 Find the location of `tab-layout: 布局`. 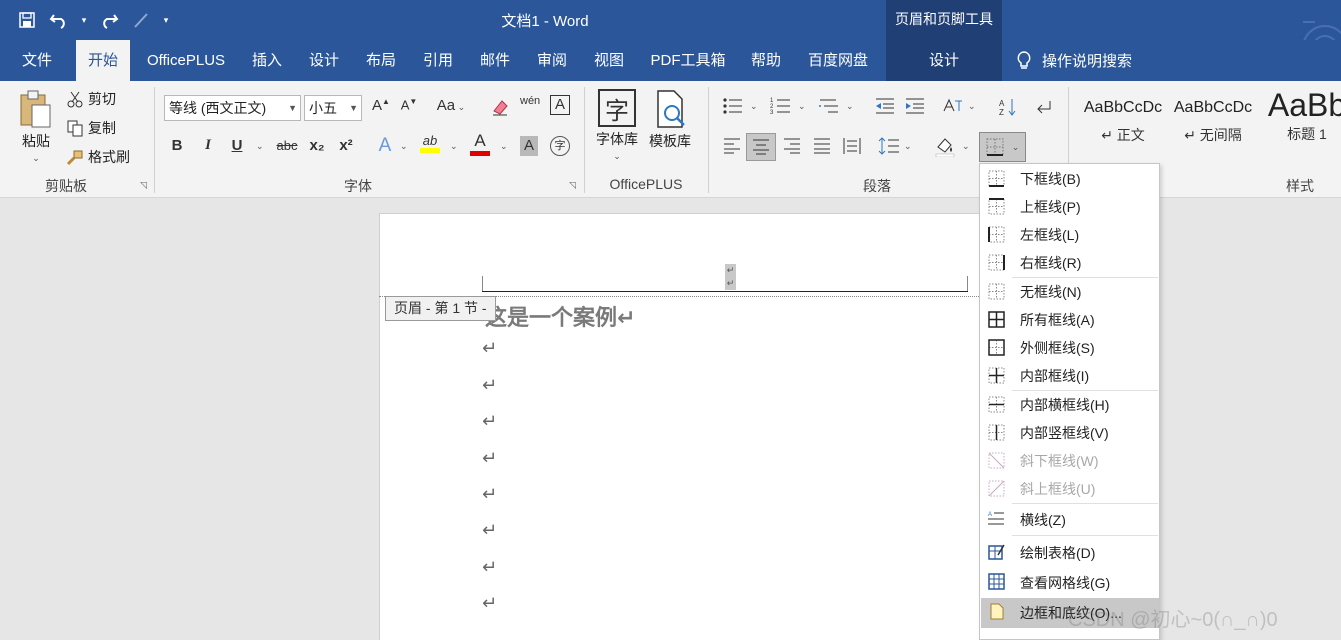

tab-layout: 布局 is located at coordinates (381, 60).